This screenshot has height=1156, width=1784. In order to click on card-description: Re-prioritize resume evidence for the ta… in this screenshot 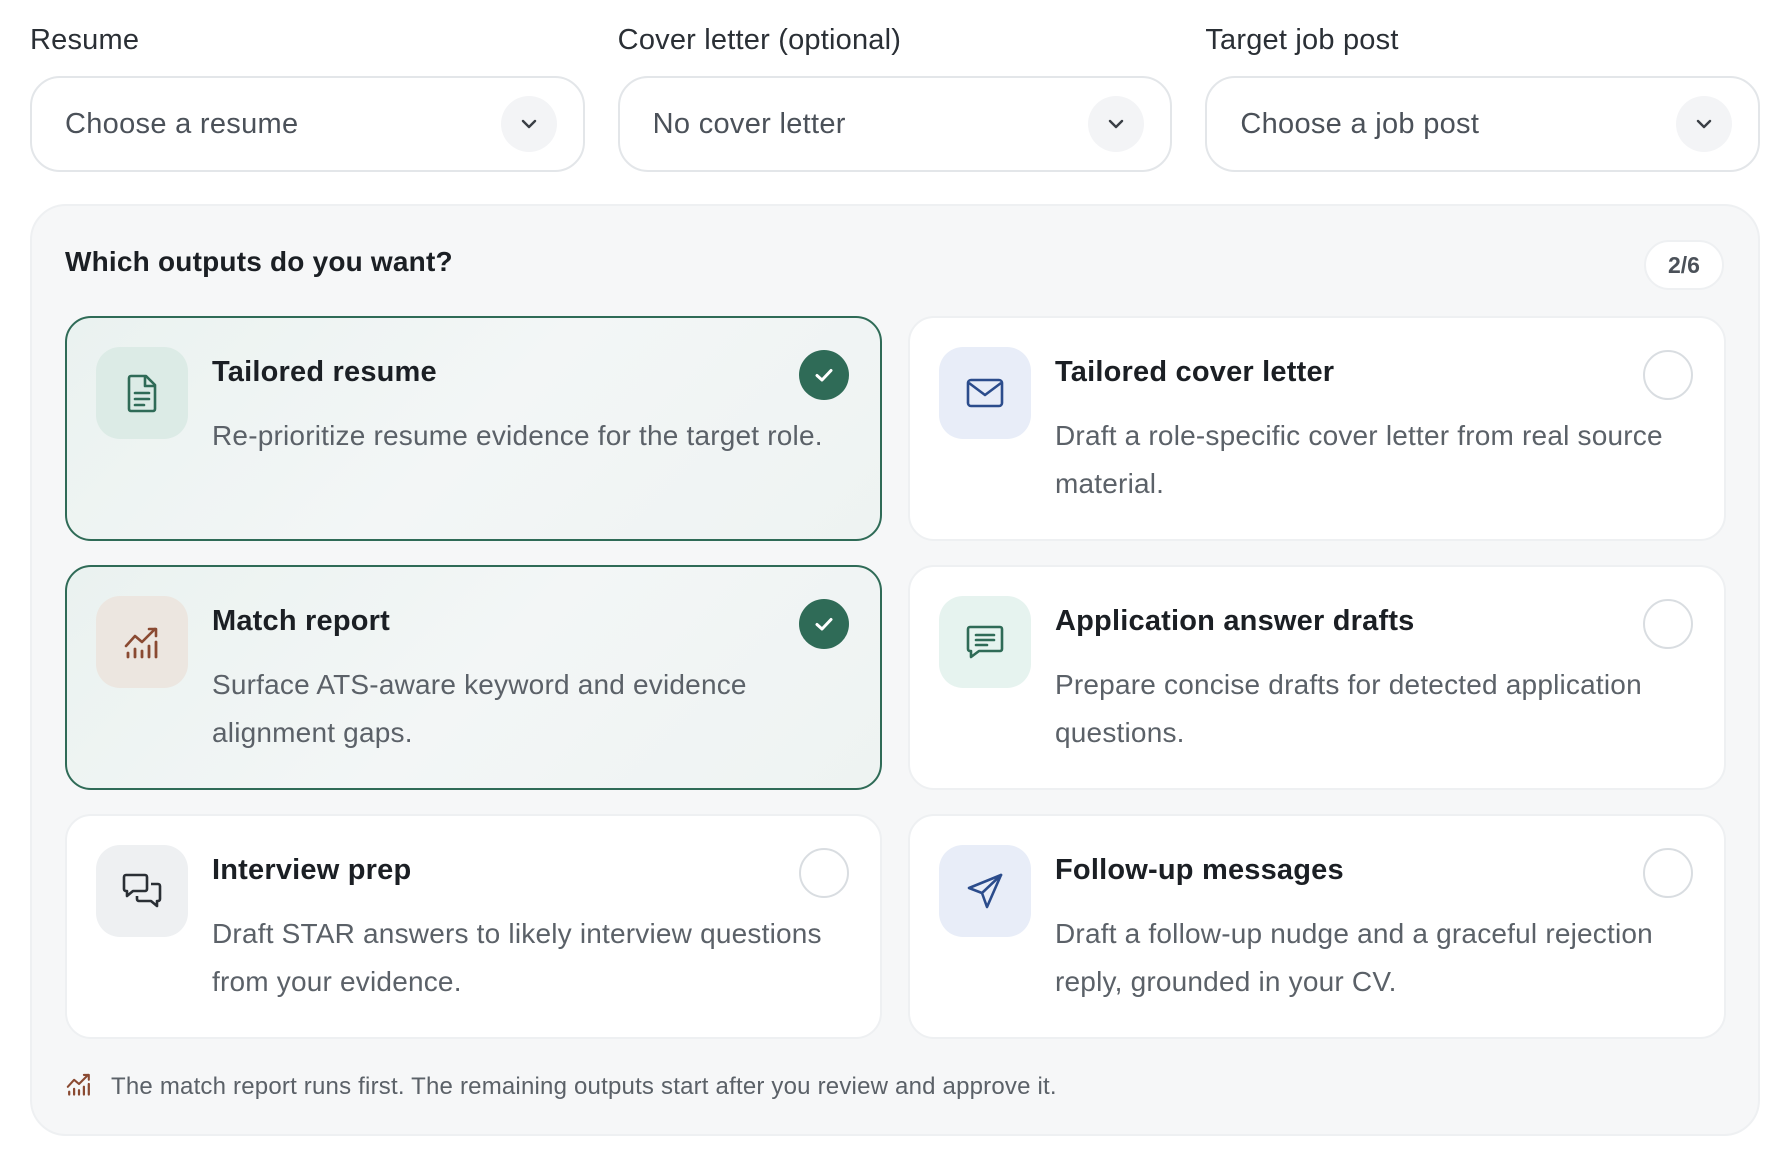, I will do `click(517, 435)`.